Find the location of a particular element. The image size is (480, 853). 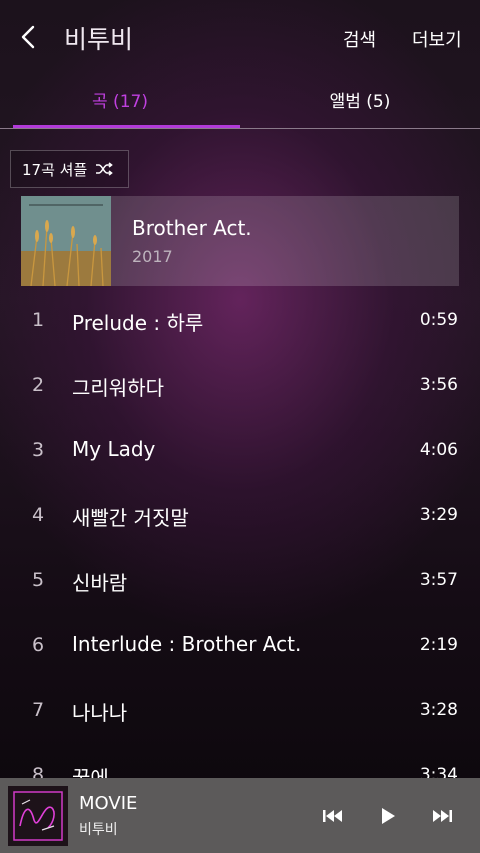

previous-track-button is located at coordinates (332, 816).